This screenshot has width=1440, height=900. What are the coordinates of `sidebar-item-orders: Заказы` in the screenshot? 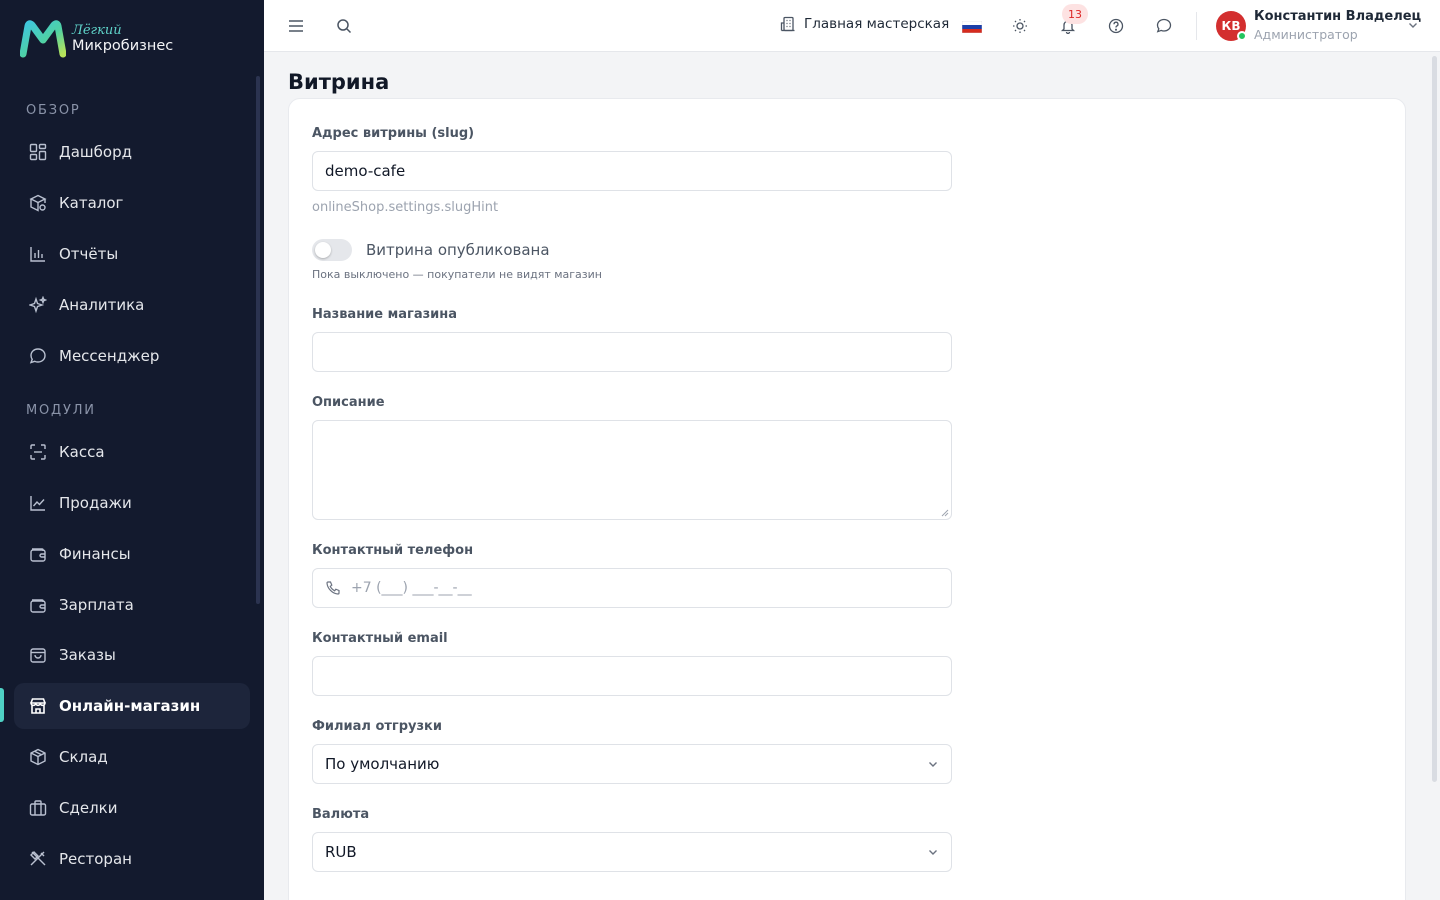 It's located at (132, 655).